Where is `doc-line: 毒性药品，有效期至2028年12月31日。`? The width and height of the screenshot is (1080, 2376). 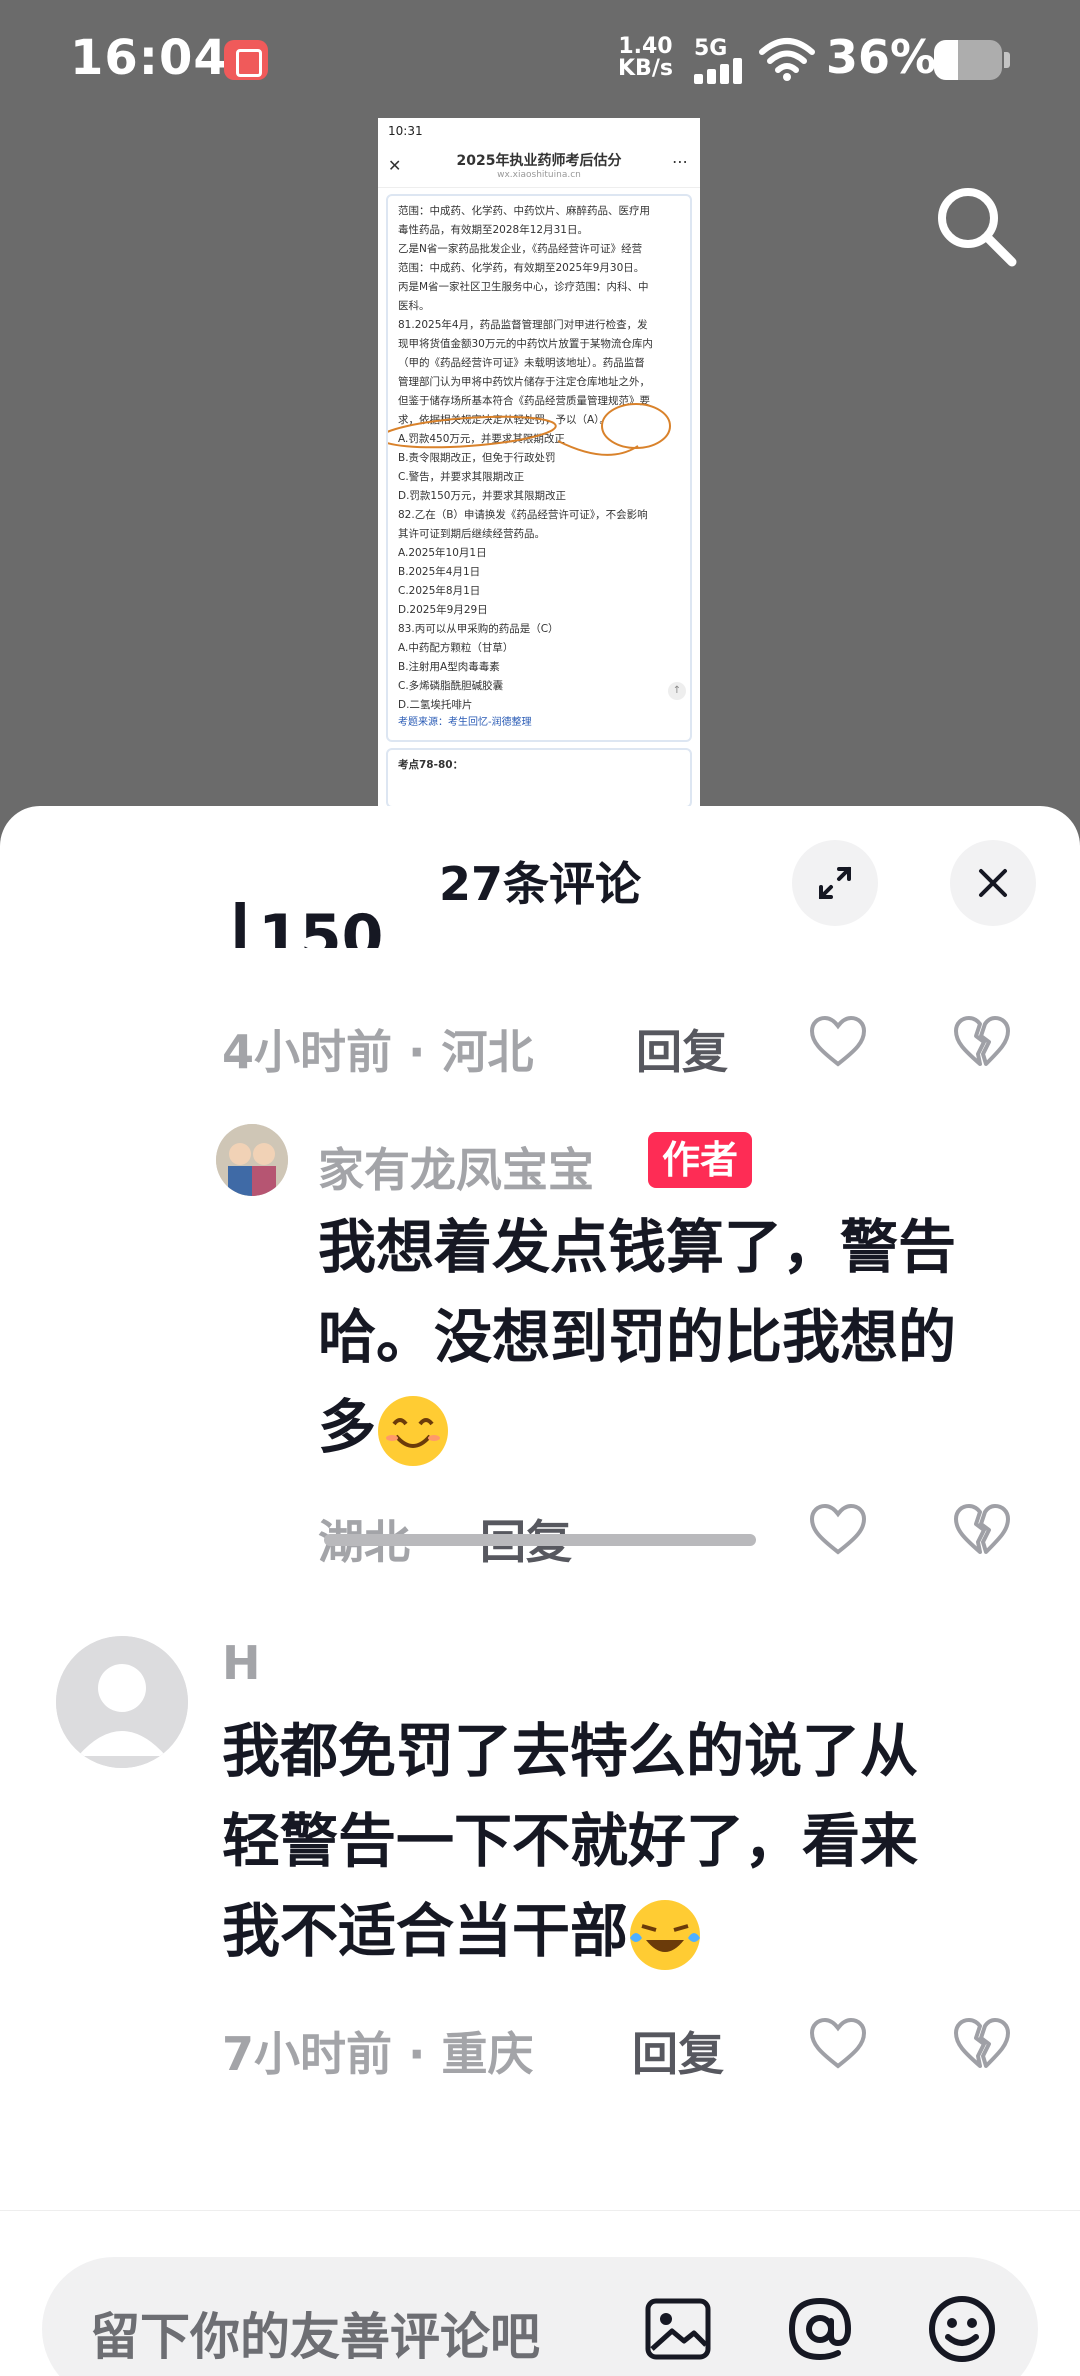 doc-line: 毒性药品，有效期至2028年12月31日。 is located at coordinates (493, 230).